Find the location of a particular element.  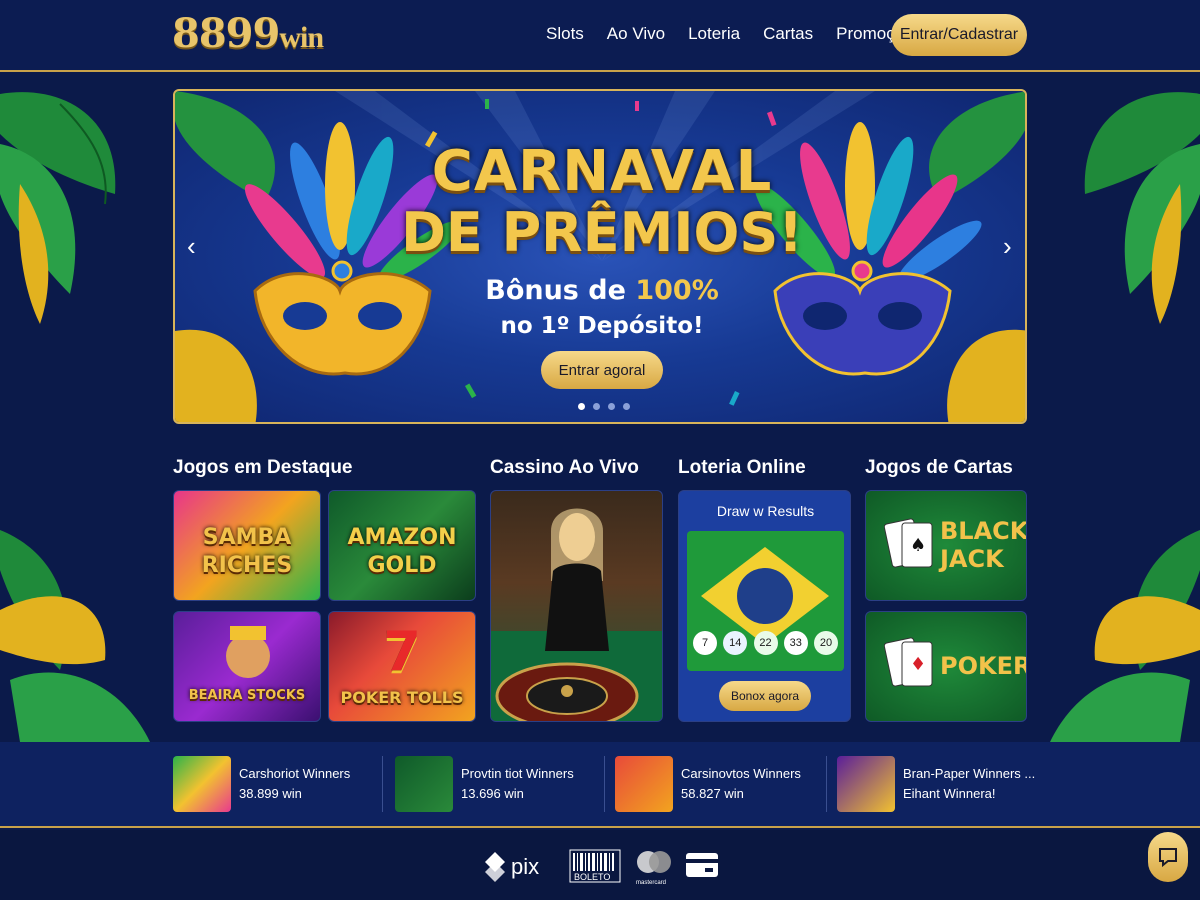

lottery-ball: 7 is located at coordinates (705, 643).